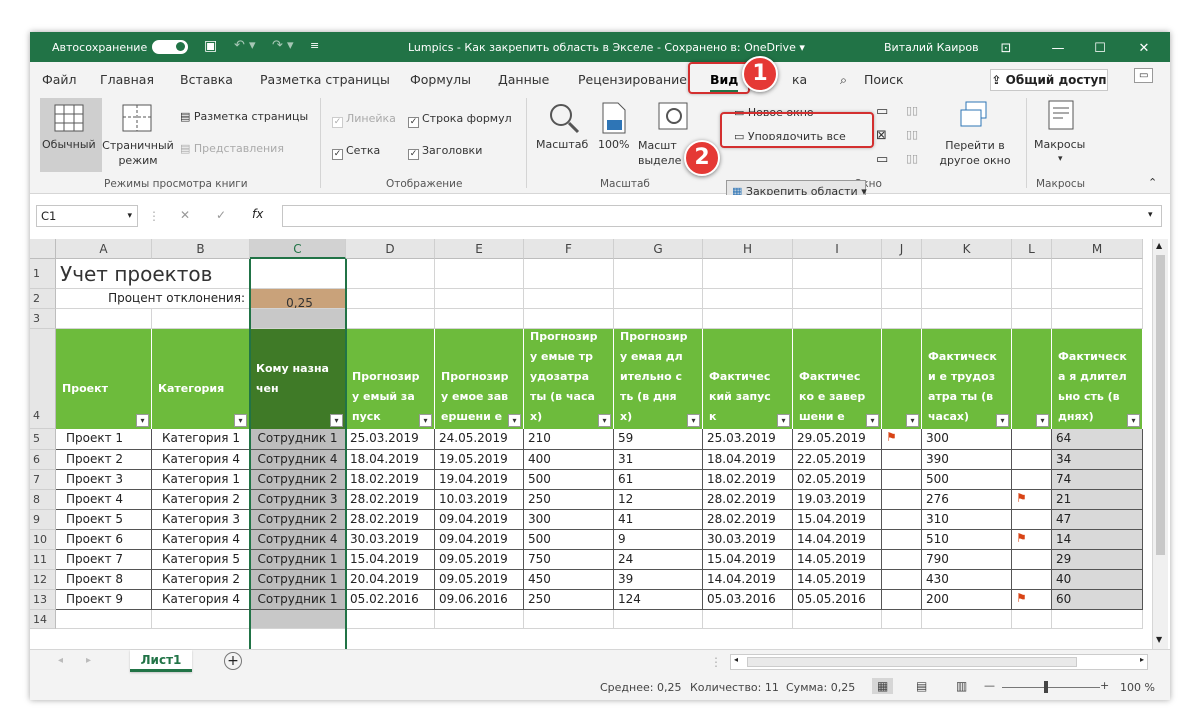  What do you see at coordinates (298, 500) in the screenshot?
I see `table-cell: Сотрудник 3` at bounding box center [298, 500].